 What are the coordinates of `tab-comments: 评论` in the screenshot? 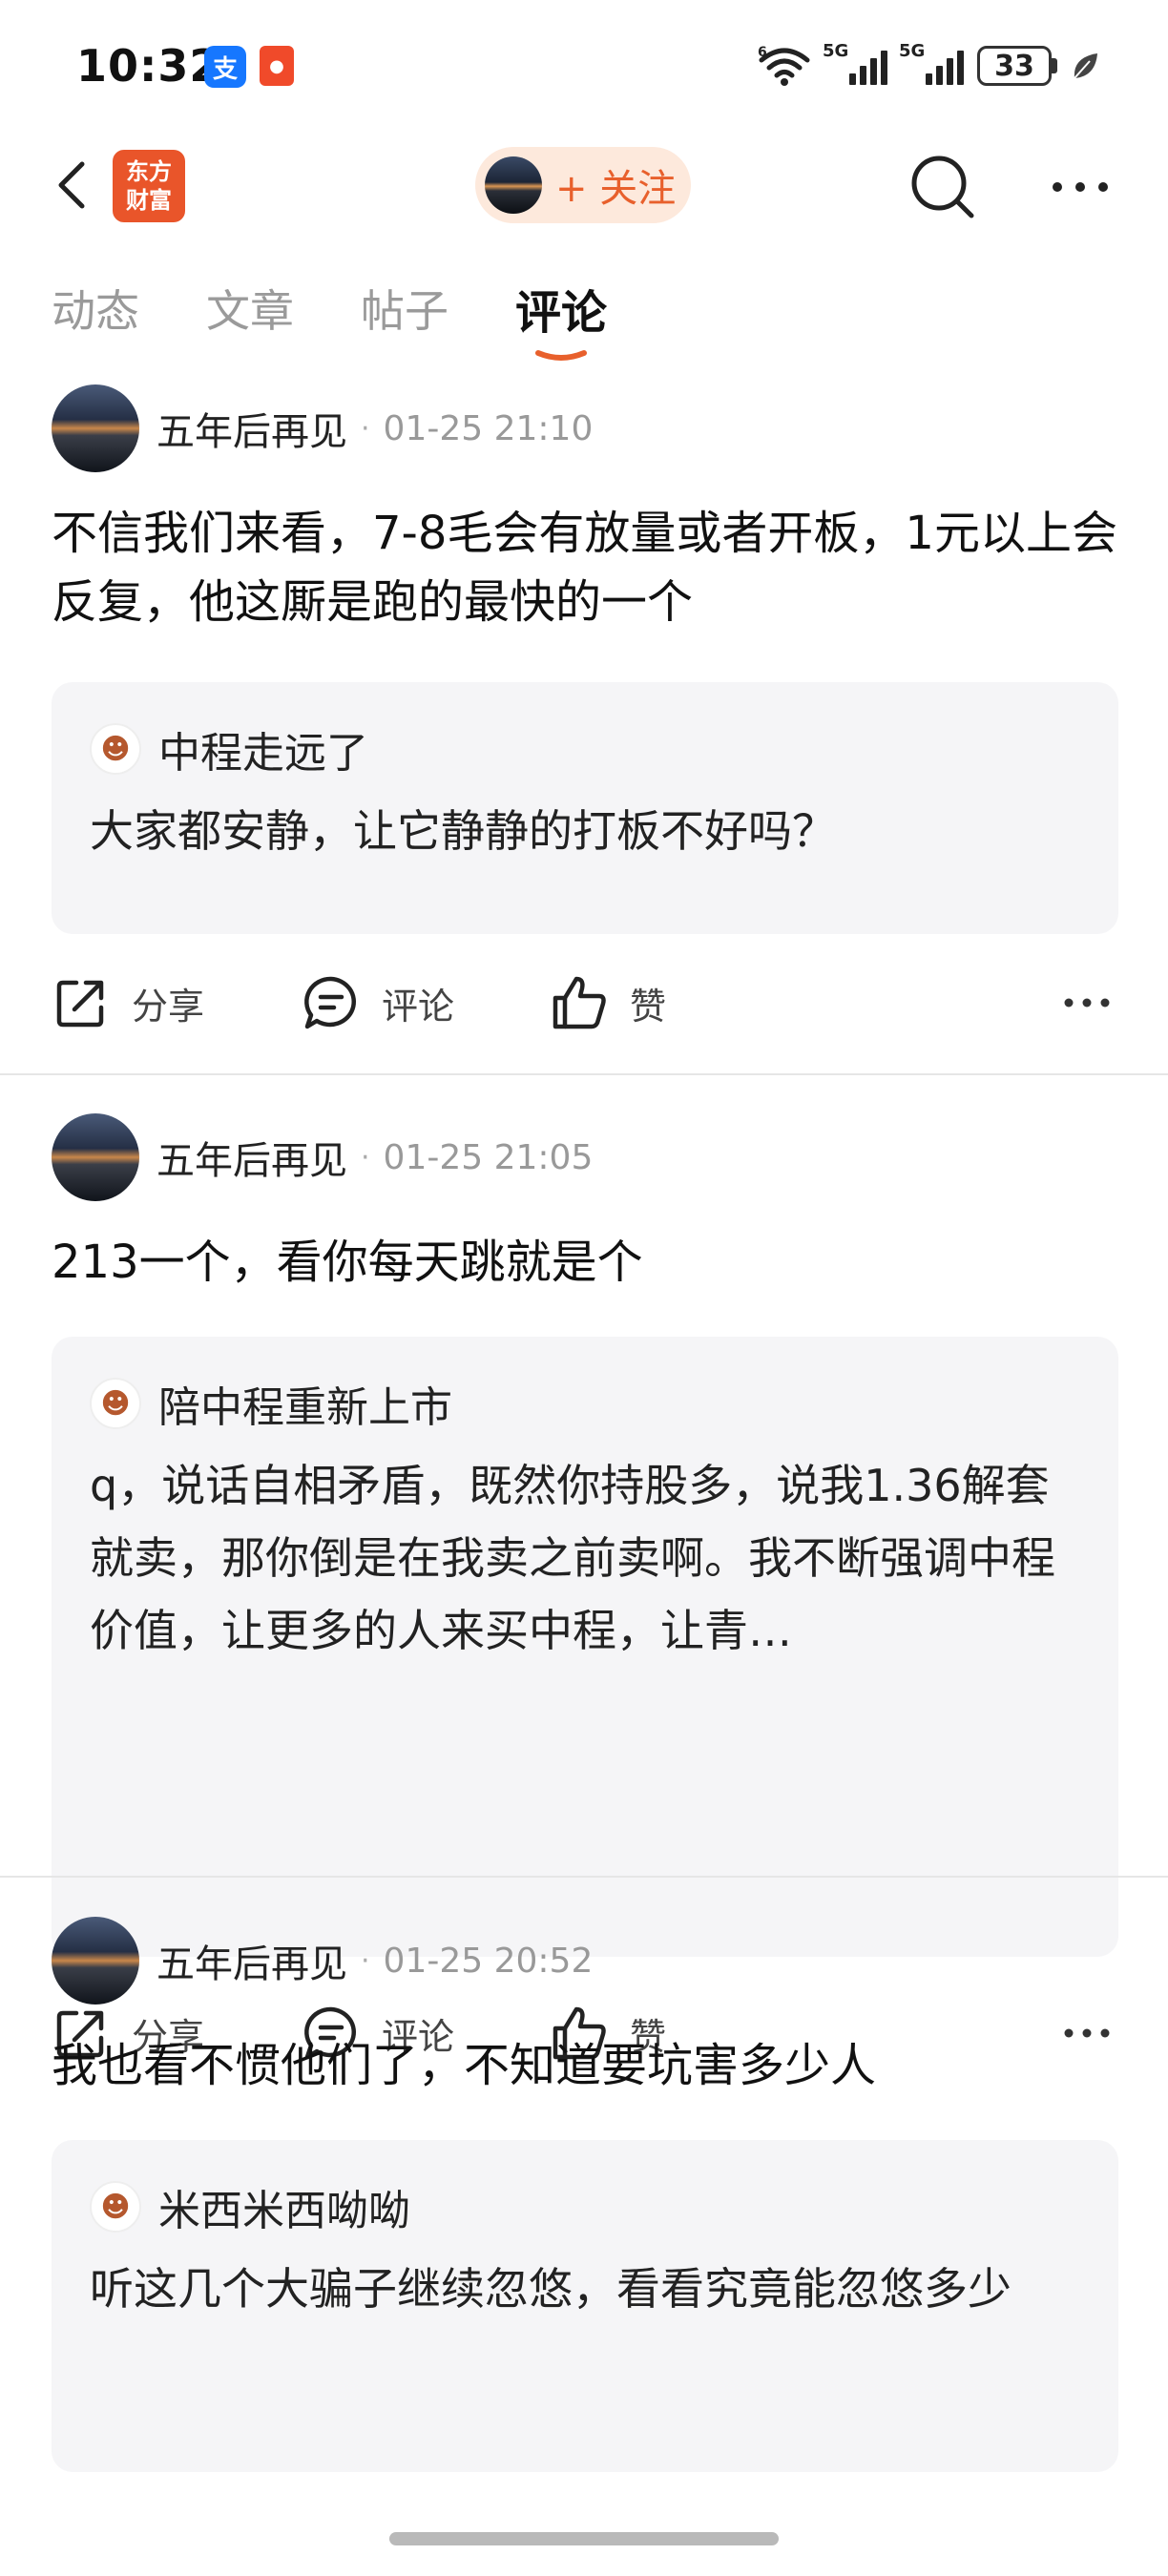 It's located at (561, 308).